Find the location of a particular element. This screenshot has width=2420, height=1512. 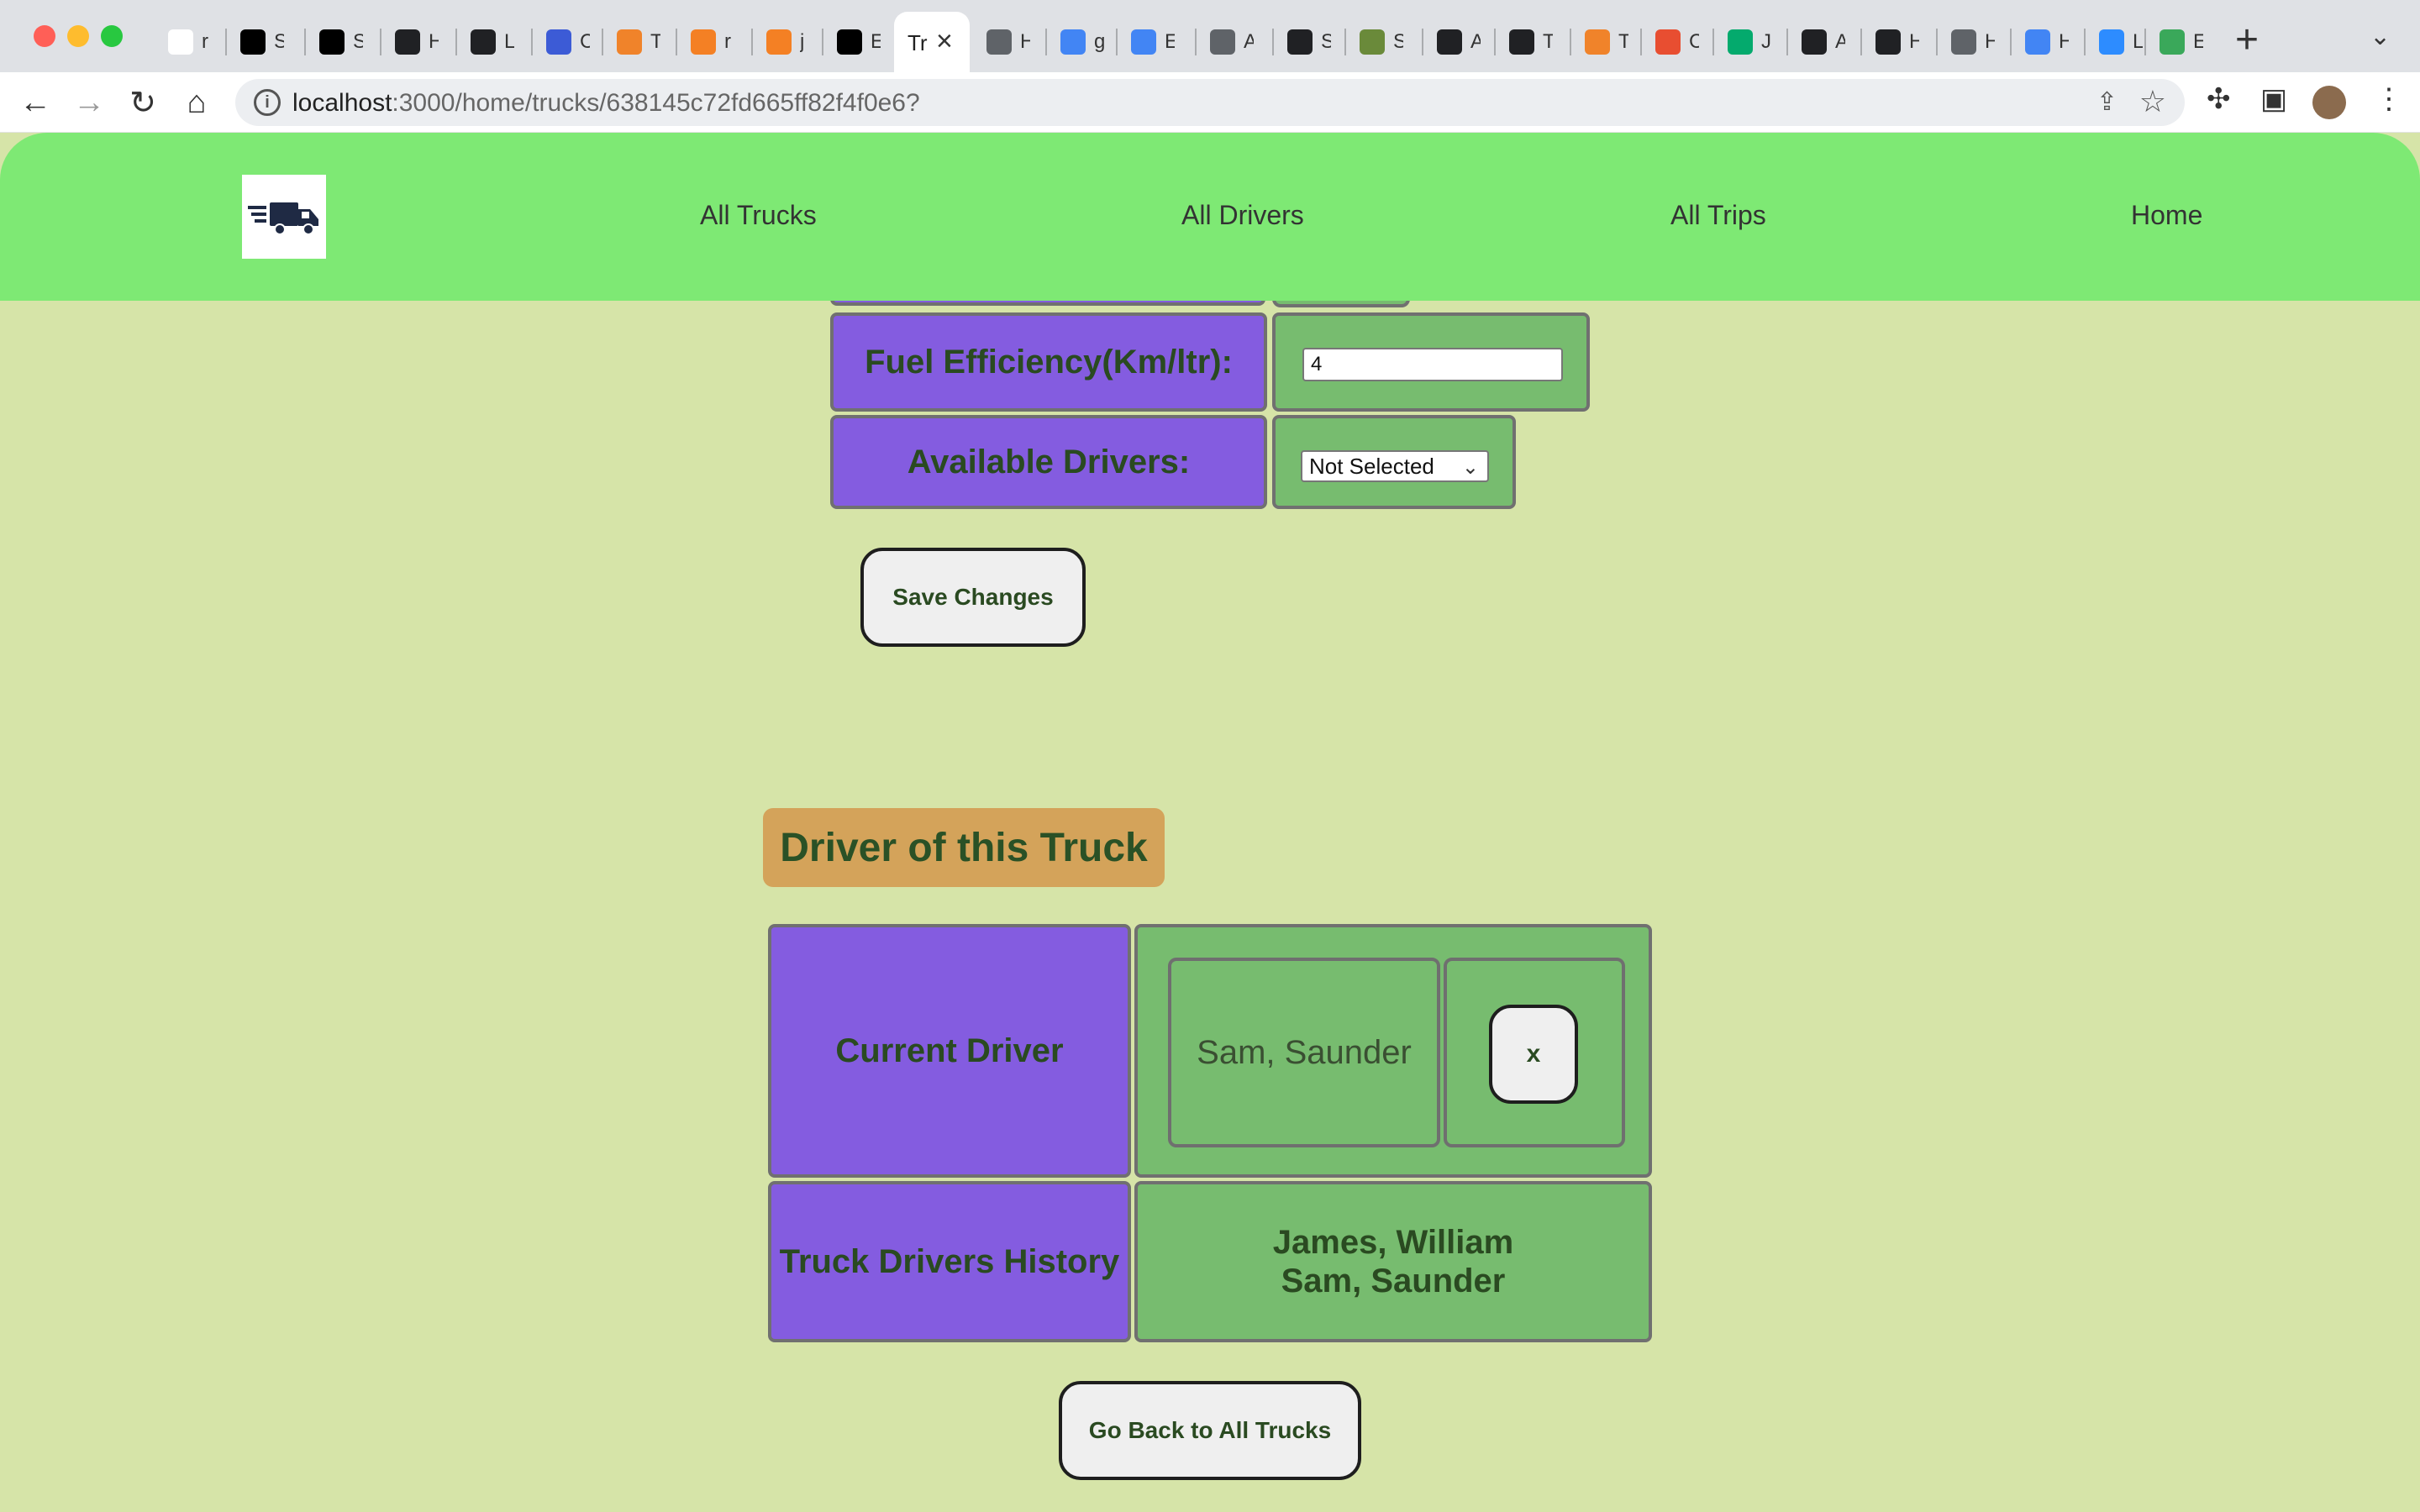

share-icon: ⇪ is located at coordinates (2107, 102).